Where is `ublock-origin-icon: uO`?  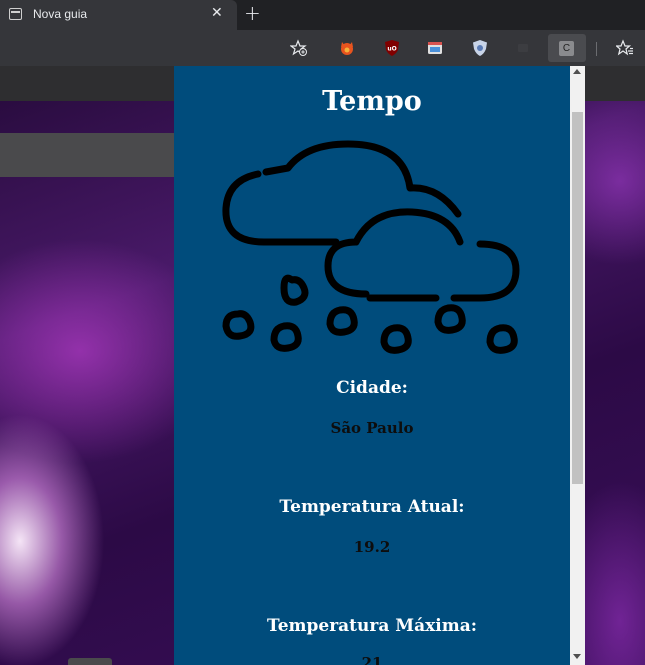 ublock-origin-icon: uO is located at coordinates (392, 48).